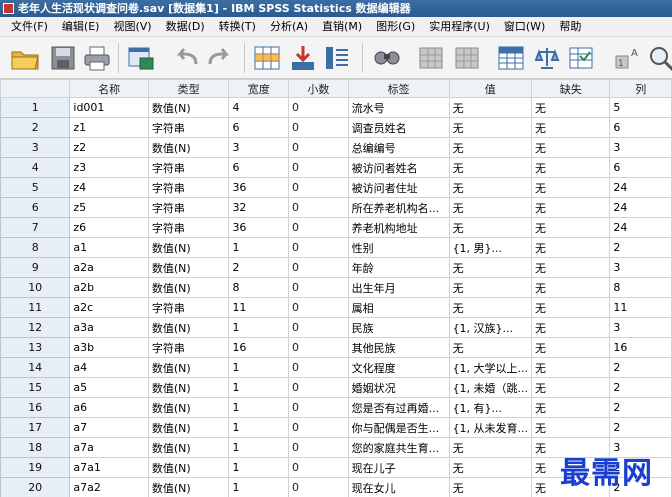 This screenshot has height=497, width=672. Describe the element at coordinates (640, 207) in the screenshot. I see `cell-columns: 24` at that location.